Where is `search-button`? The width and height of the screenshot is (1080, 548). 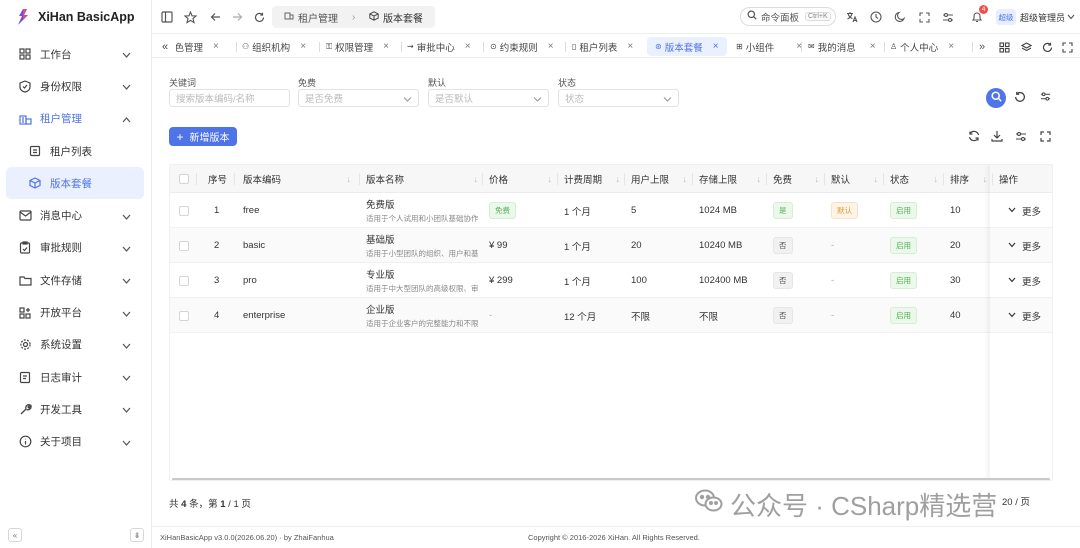 search-button is located at coordinates (996, 98).